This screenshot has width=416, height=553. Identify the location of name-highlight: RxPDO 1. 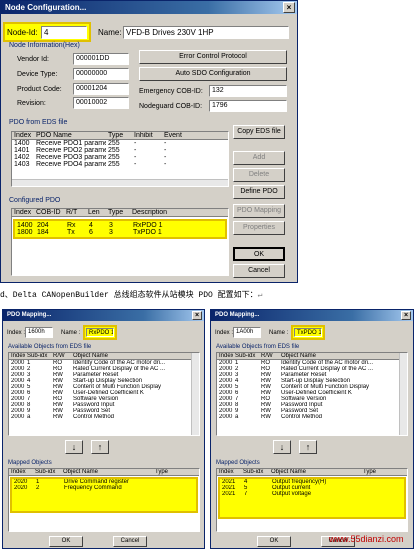
(100, 332).